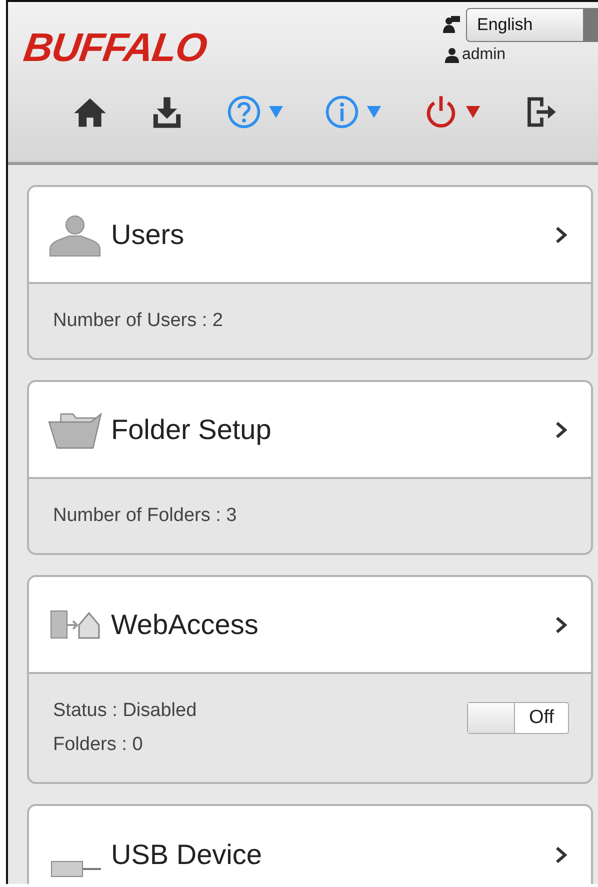  Describe the element at coordinates (125, 711) in the screenshot. I see `info-text: Status : Disabled` at that location.